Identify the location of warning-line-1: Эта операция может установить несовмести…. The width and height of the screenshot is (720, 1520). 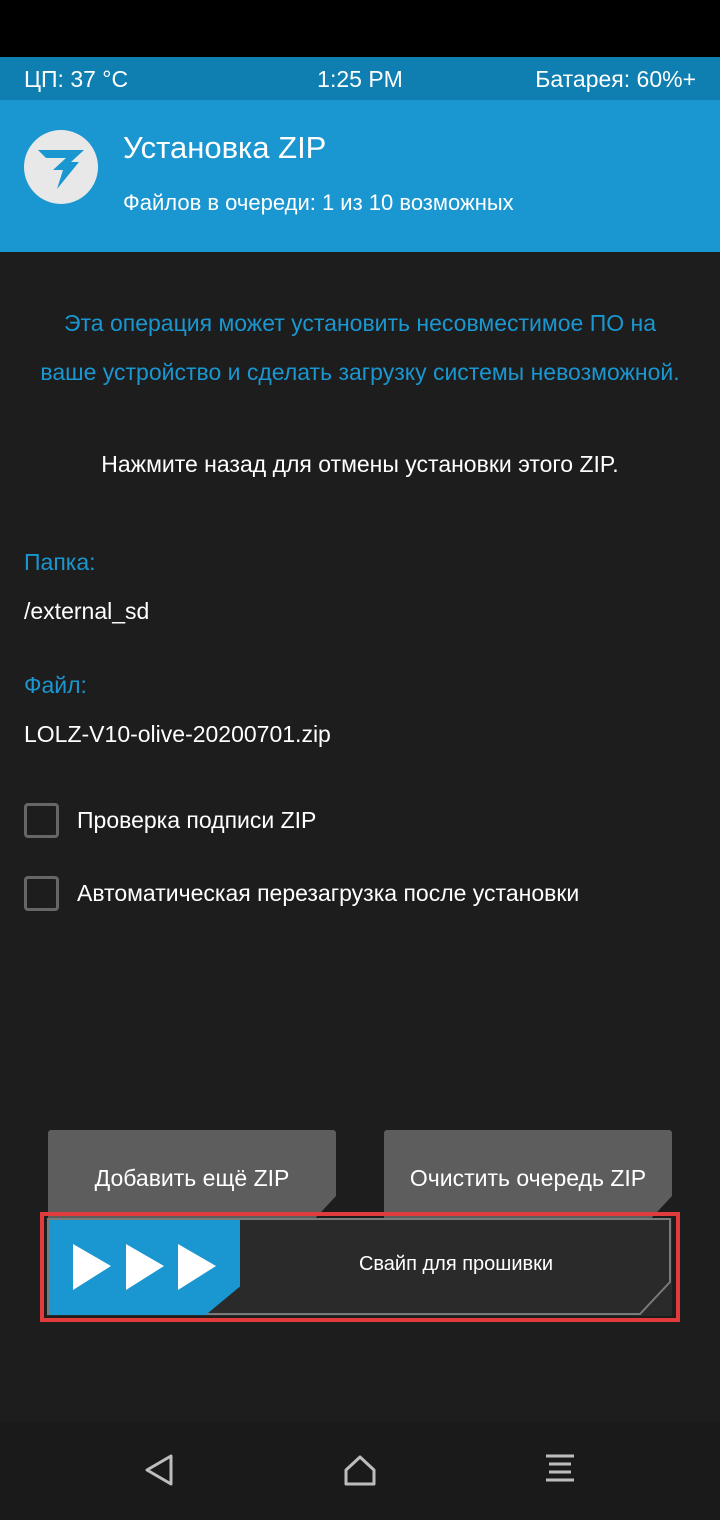
(359, 323).